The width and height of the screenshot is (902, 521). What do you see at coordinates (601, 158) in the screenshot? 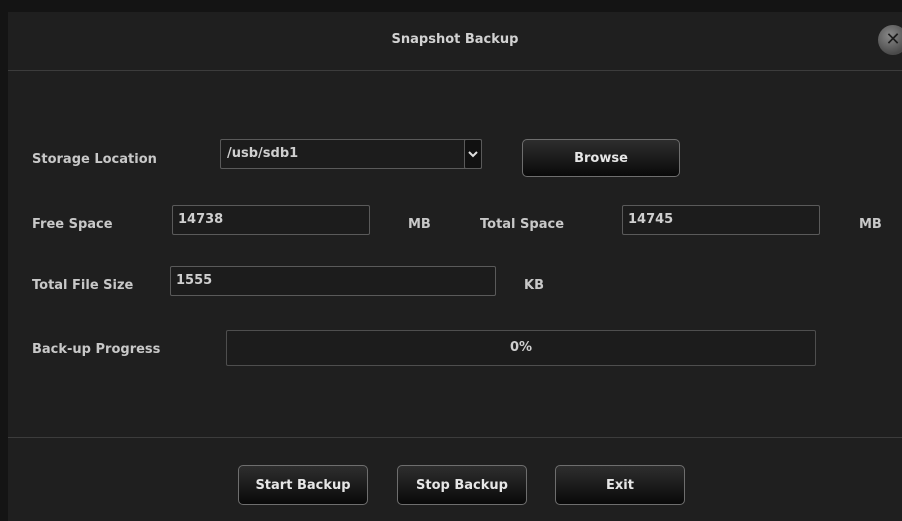
I see `browse-button: Browse` at bounding box center [601, 158].